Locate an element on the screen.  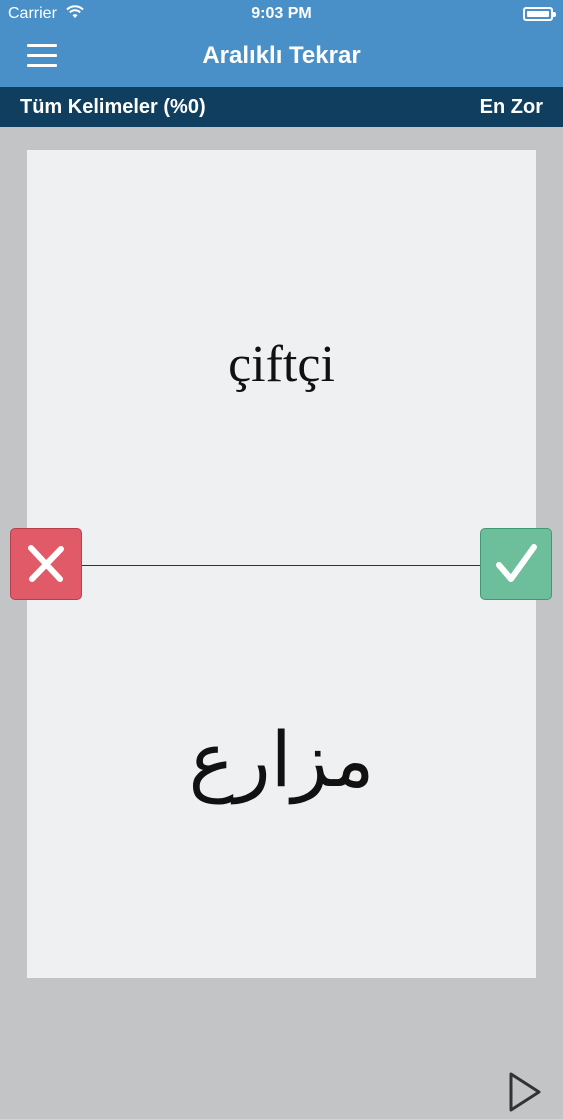
deck-selector: Tüm Kelimeler (%0) is located at coordinates (113, 107).